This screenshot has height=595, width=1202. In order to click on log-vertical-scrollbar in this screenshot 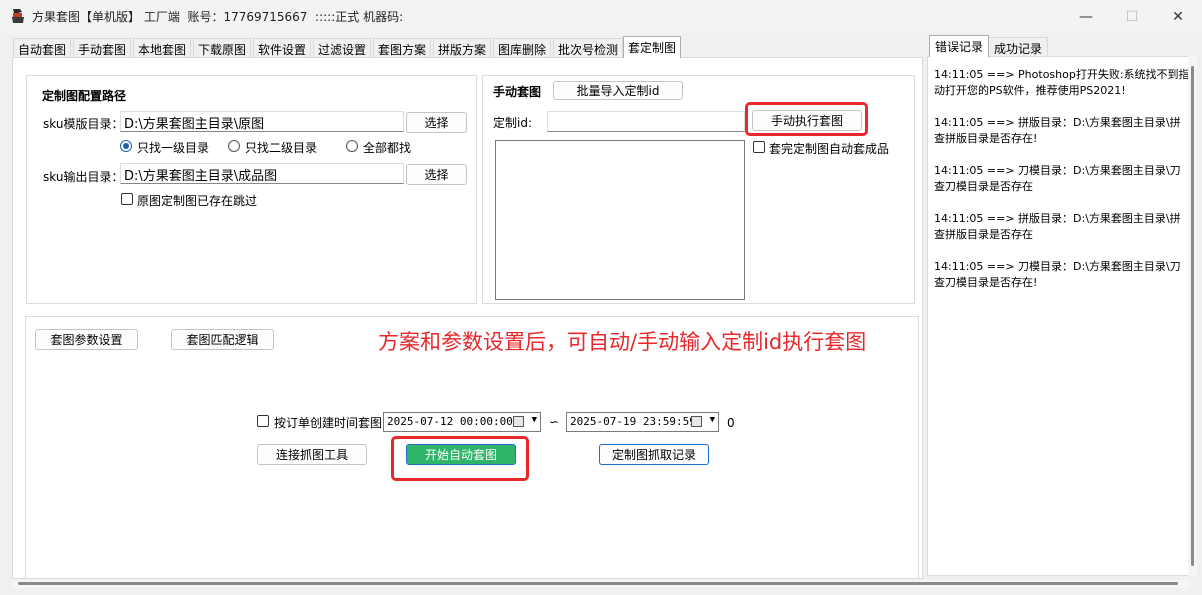, I will do `click(1192, 316)`.